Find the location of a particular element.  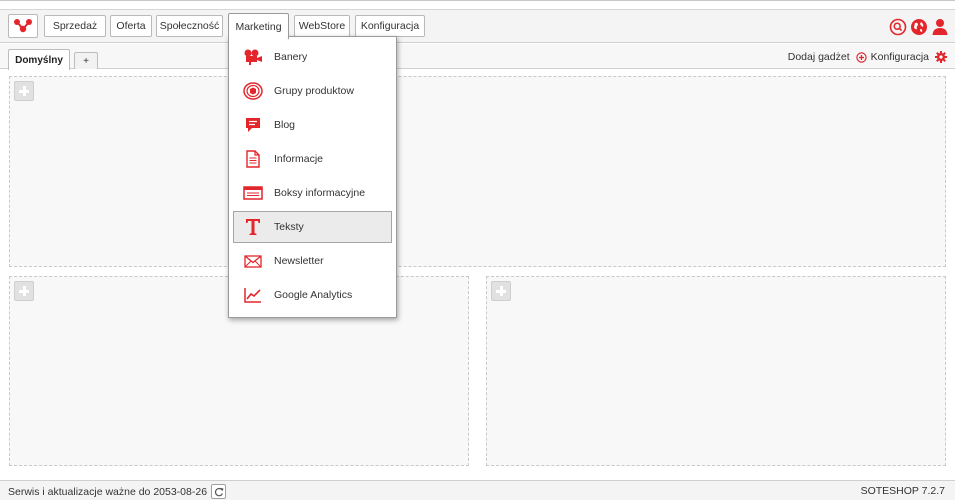

menu-item-google-analytics: Google Analytics is located at coordinates (312, 295).